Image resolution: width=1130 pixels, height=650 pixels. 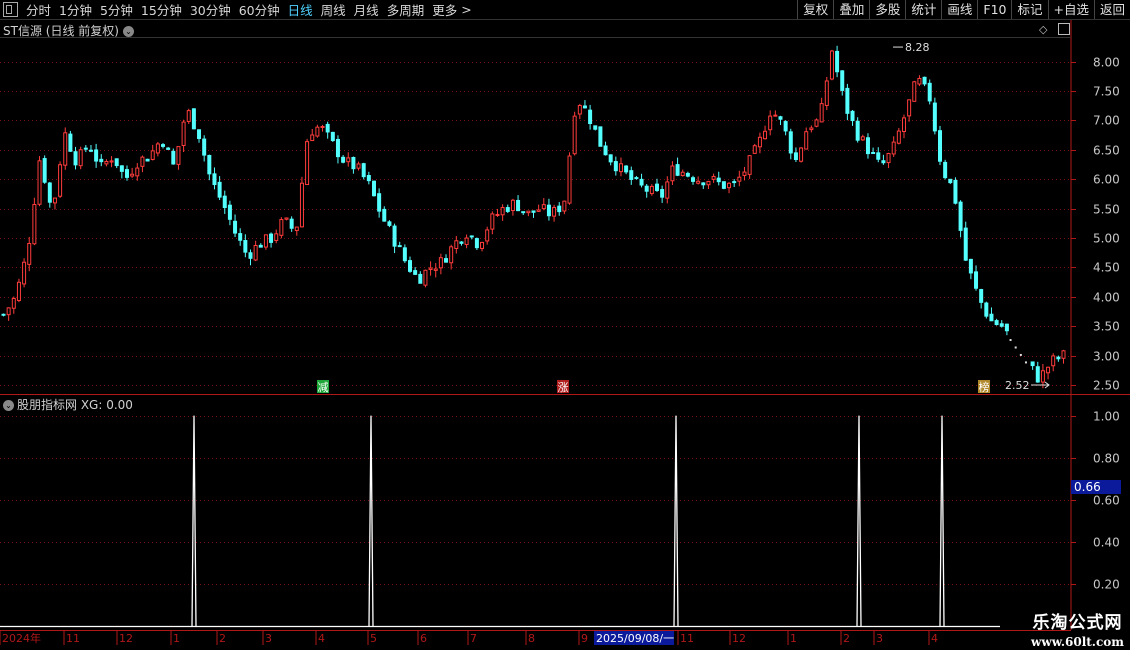 What do you see at coordinates (406, 9) in the screenshot?
I see `period-tab-9: 多周期` at bounding box center [406, 9].